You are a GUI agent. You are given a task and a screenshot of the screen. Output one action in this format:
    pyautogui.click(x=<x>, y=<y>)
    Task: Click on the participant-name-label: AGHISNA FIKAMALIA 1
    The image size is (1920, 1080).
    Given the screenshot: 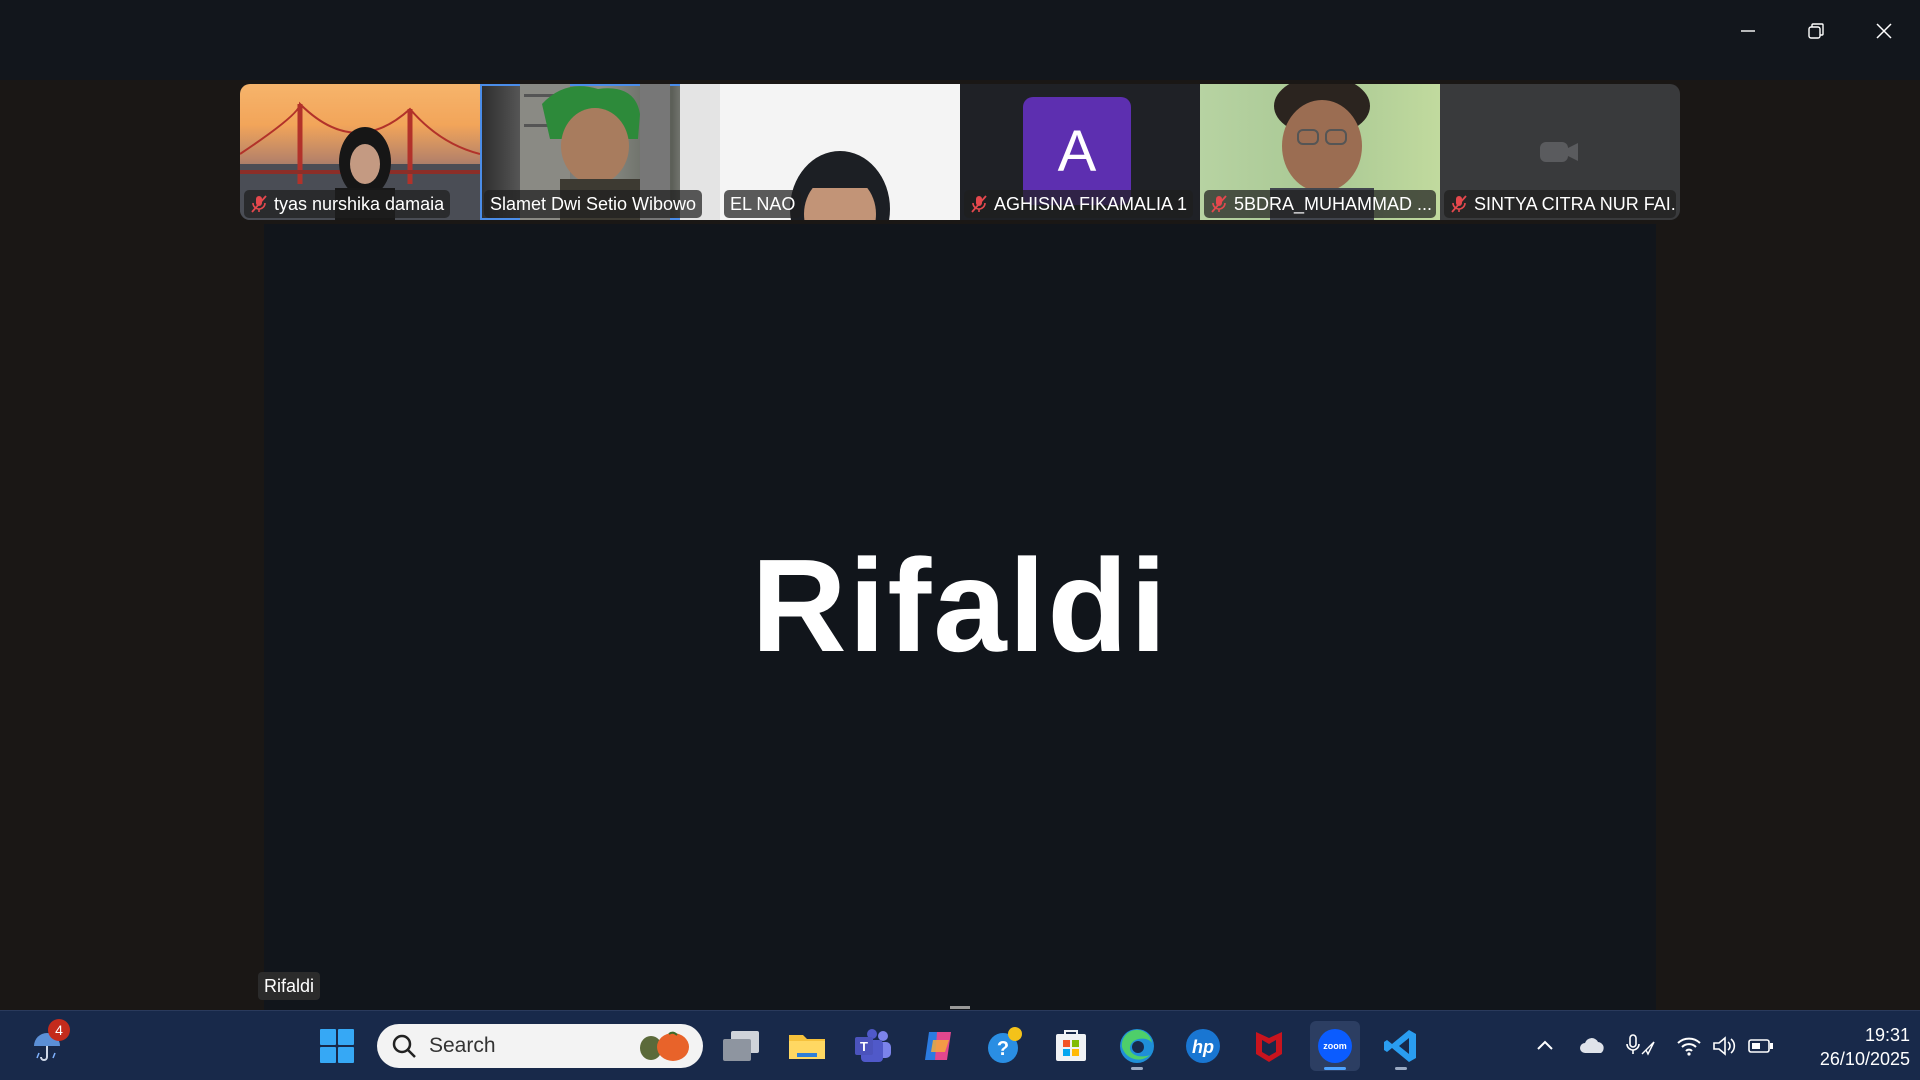 What is the action you would take?
    pyautogui.click(x=1079, y=204)
    